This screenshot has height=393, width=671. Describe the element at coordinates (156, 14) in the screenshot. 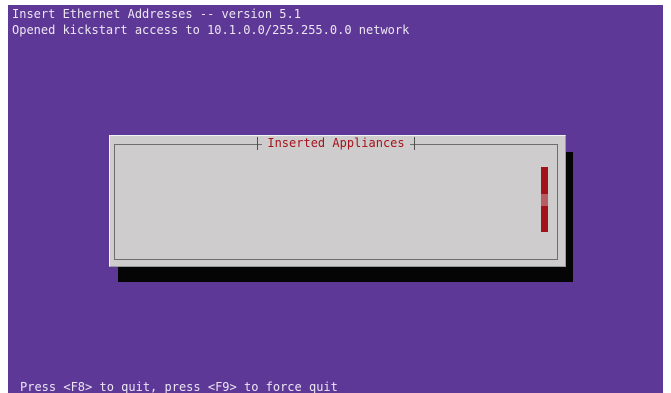

I see `header-title: Insert Ethernet Addresses -- version 5.1` at that location.